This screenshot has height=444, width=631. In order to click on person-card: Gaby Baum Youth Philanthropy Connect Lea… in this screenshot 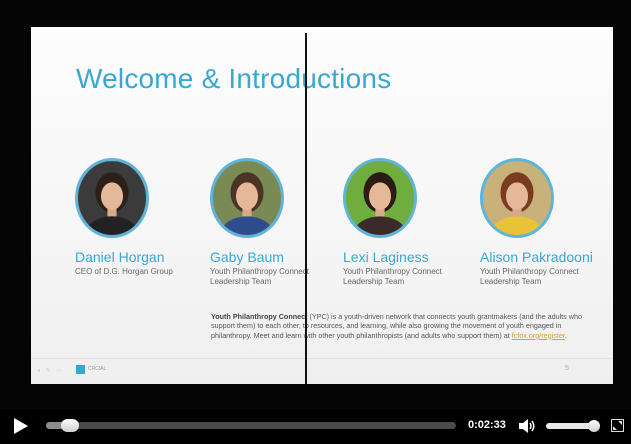, I will do `click(280, 222)`.